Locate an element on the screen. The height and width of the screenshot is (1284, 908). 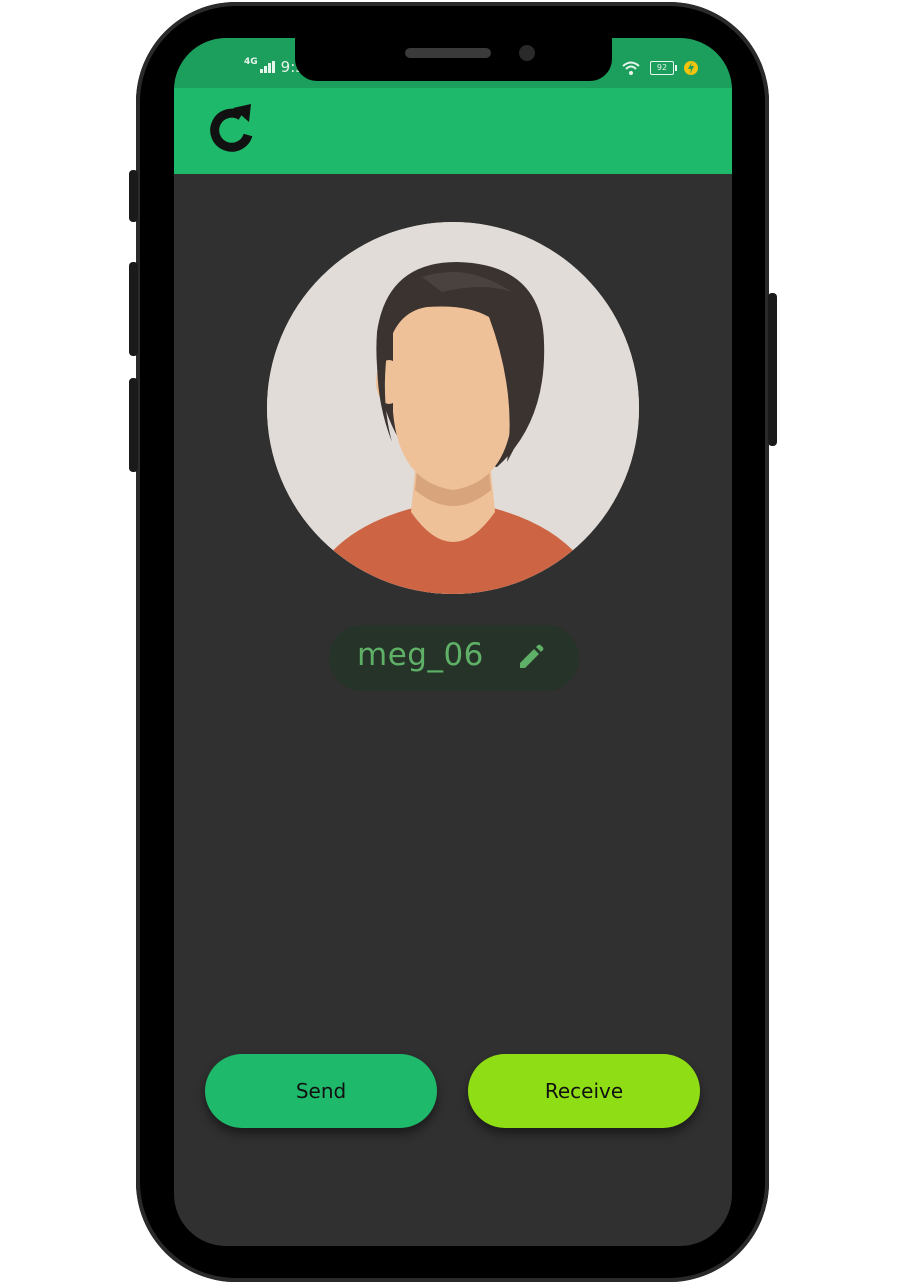
speaker-grille is located at coordinates (448, 53).